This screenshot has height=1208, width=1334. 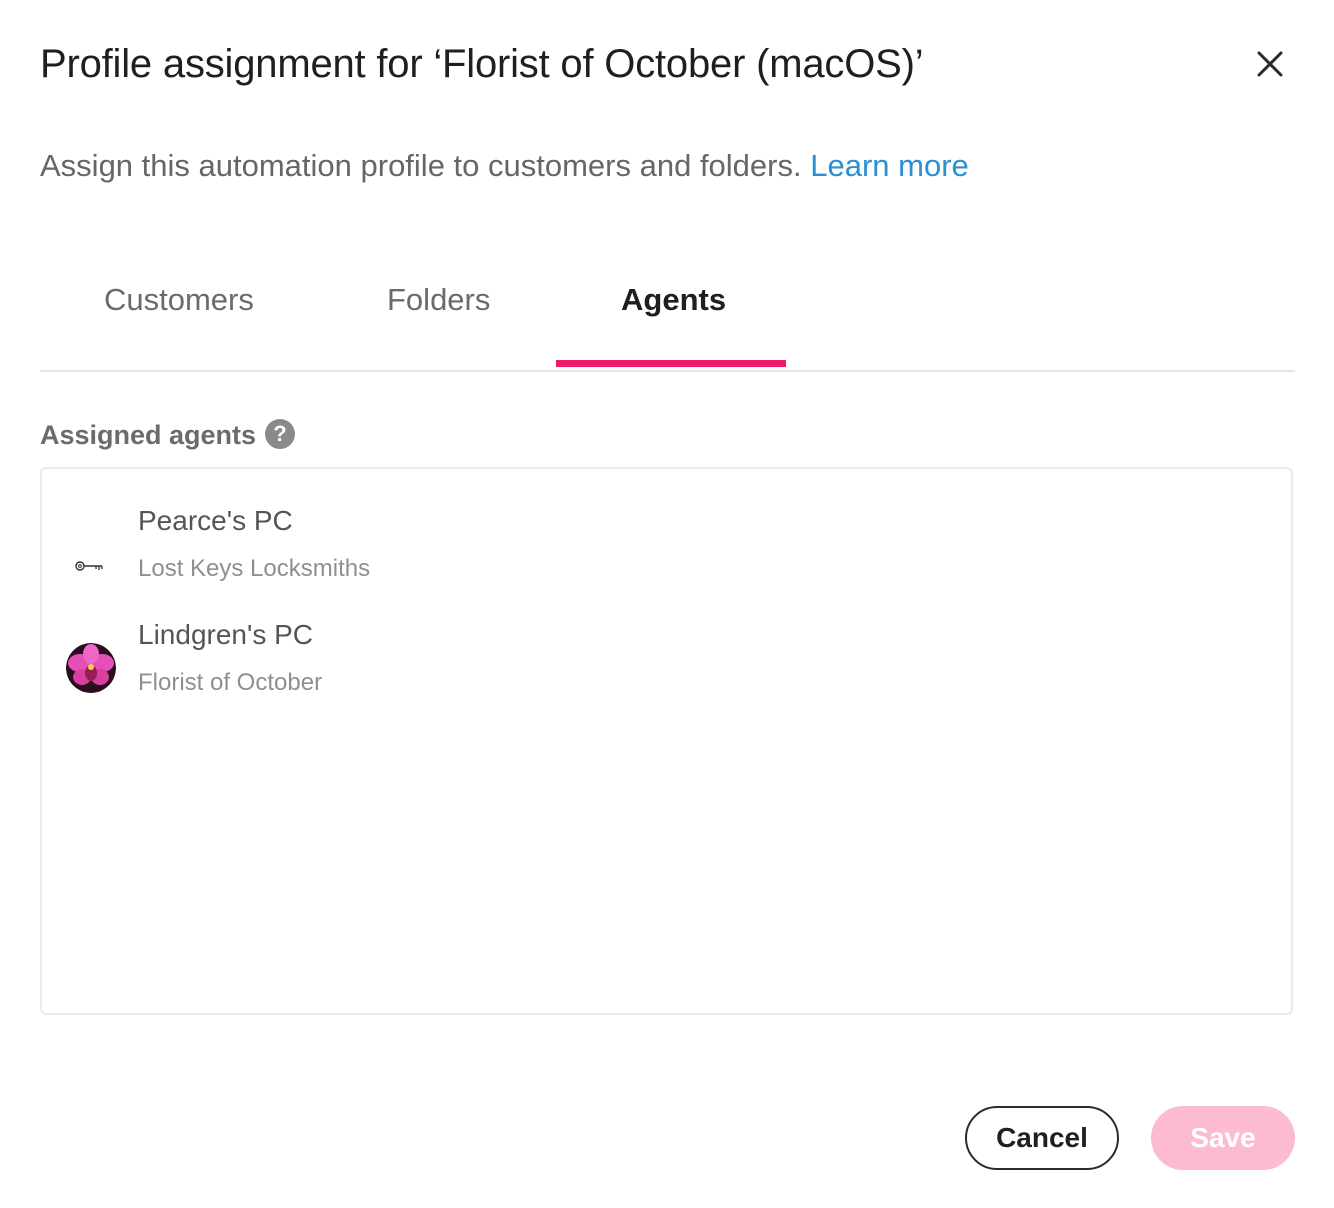 I want to click on agent-item: Lindgren's PC Florist of October, so click(x=666, y=669).